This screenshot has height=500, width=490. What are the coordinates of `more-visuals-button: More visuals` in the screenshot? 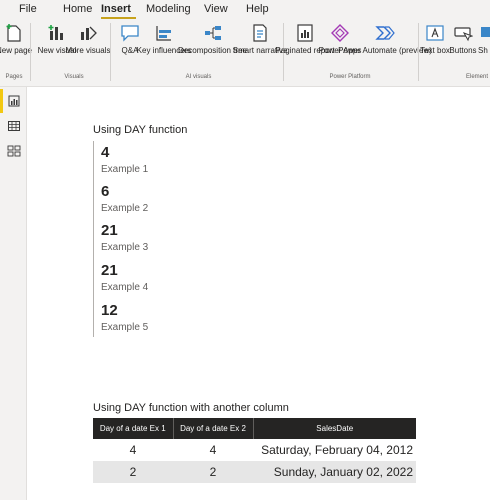 It's located at (88, 38).